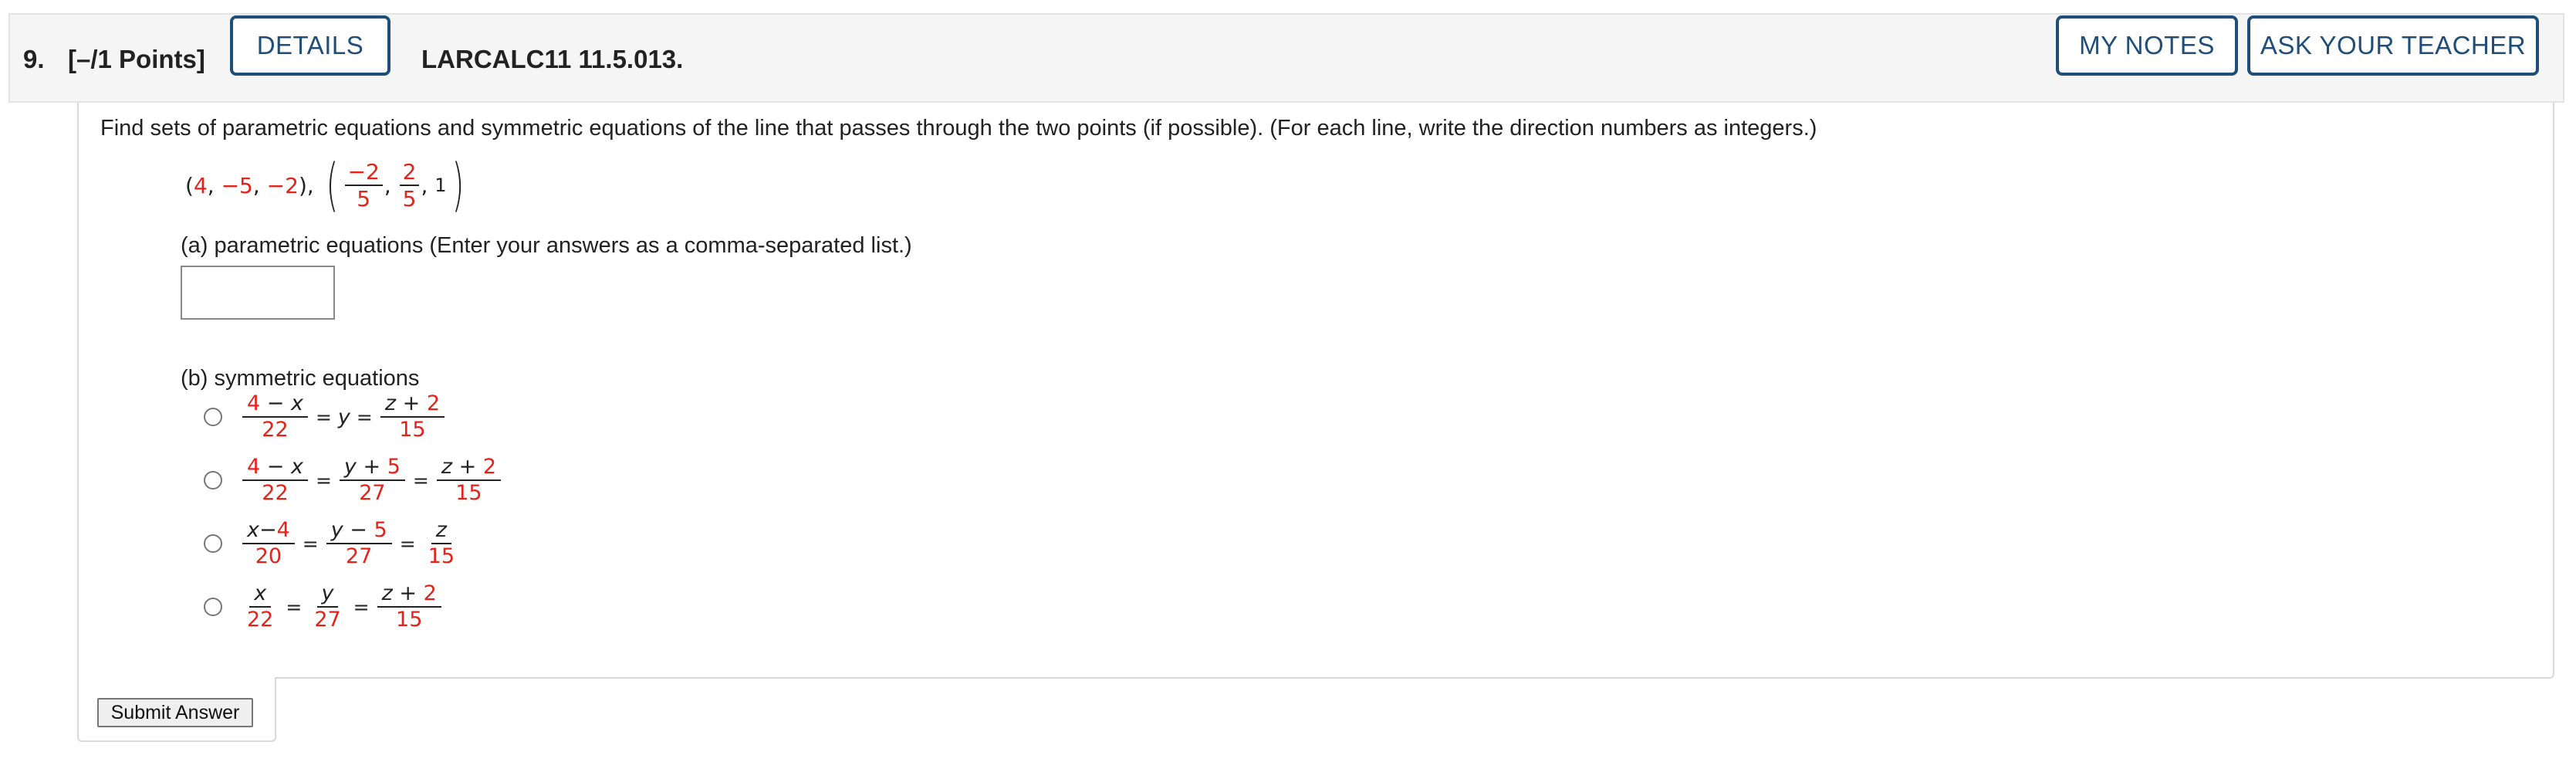  What do you see at coordinates (268, 556) in the screenshot?
I see `fraction-denominator: 20` at bounding box center [268, 556].